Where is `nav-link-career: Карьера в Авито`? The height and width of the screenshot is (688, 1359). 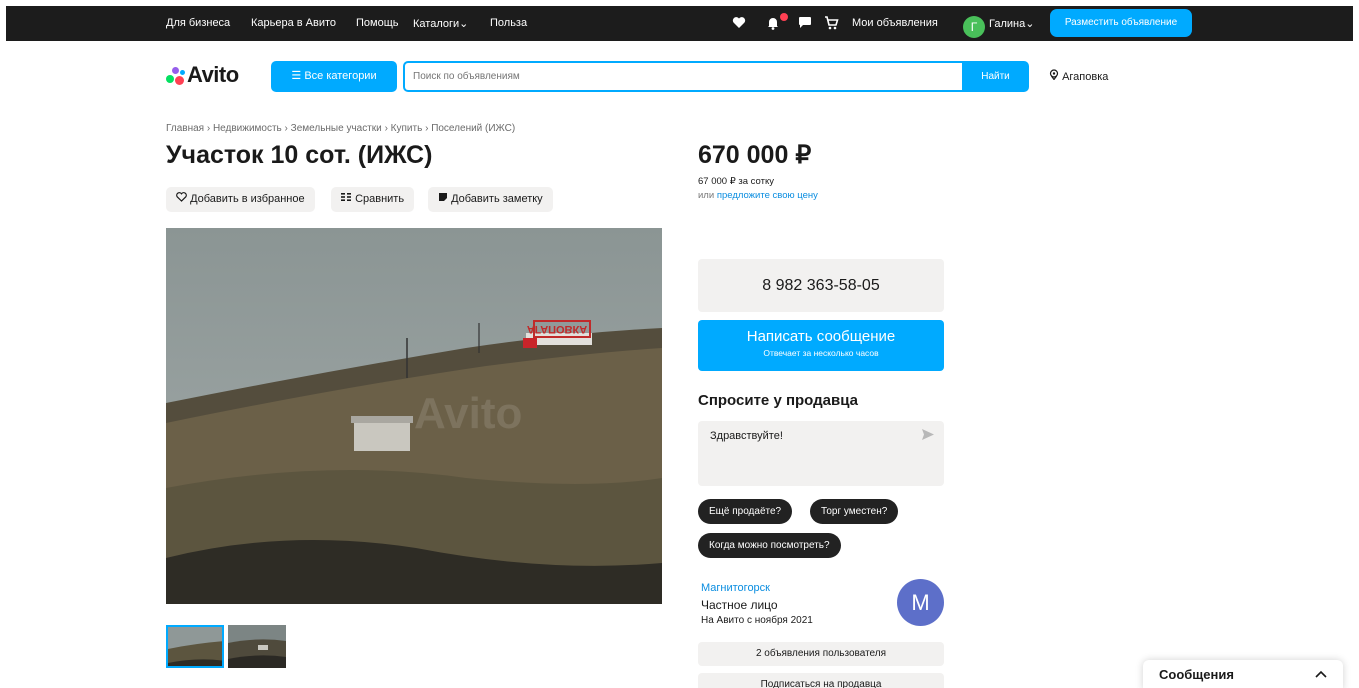
nav-link-career: Карьера в Авито is located at coordinates (293, 23).